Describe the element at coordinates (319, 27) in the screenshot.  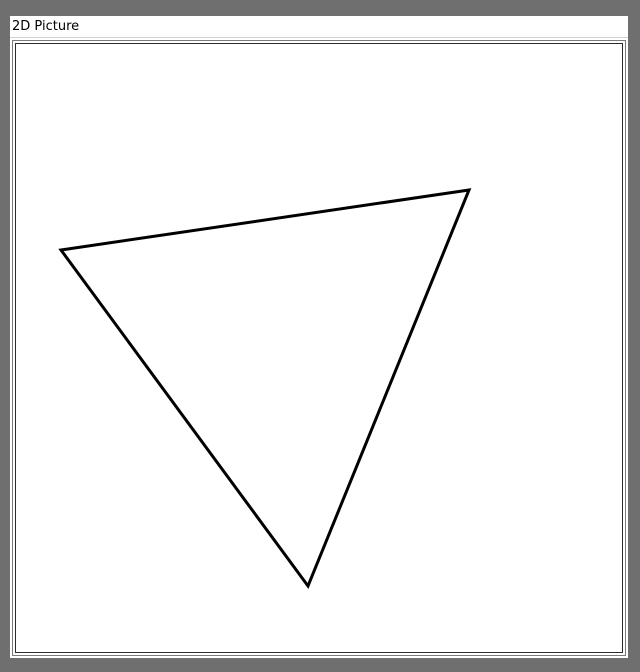
I see `window-titlebar: 2D Picture` at that location.